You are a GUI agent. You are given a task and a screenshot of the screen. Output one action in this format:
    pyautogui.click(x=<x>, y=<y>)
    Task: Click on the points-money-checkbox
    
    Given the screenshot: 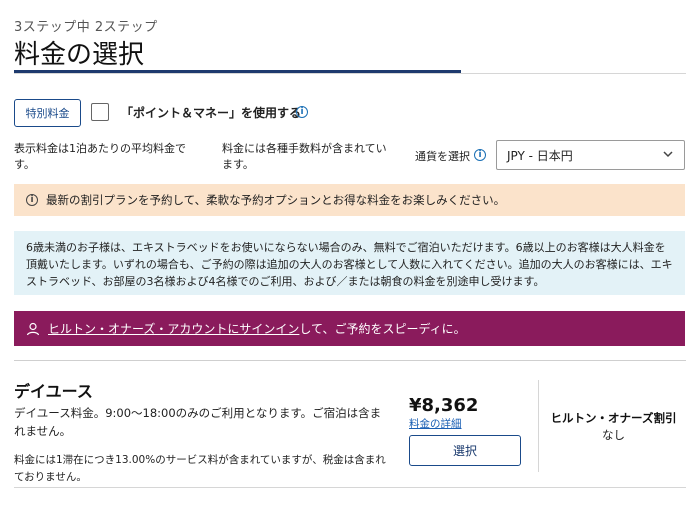 What is the action you would take?
    pyautogui.click(x=100, y=112)
    